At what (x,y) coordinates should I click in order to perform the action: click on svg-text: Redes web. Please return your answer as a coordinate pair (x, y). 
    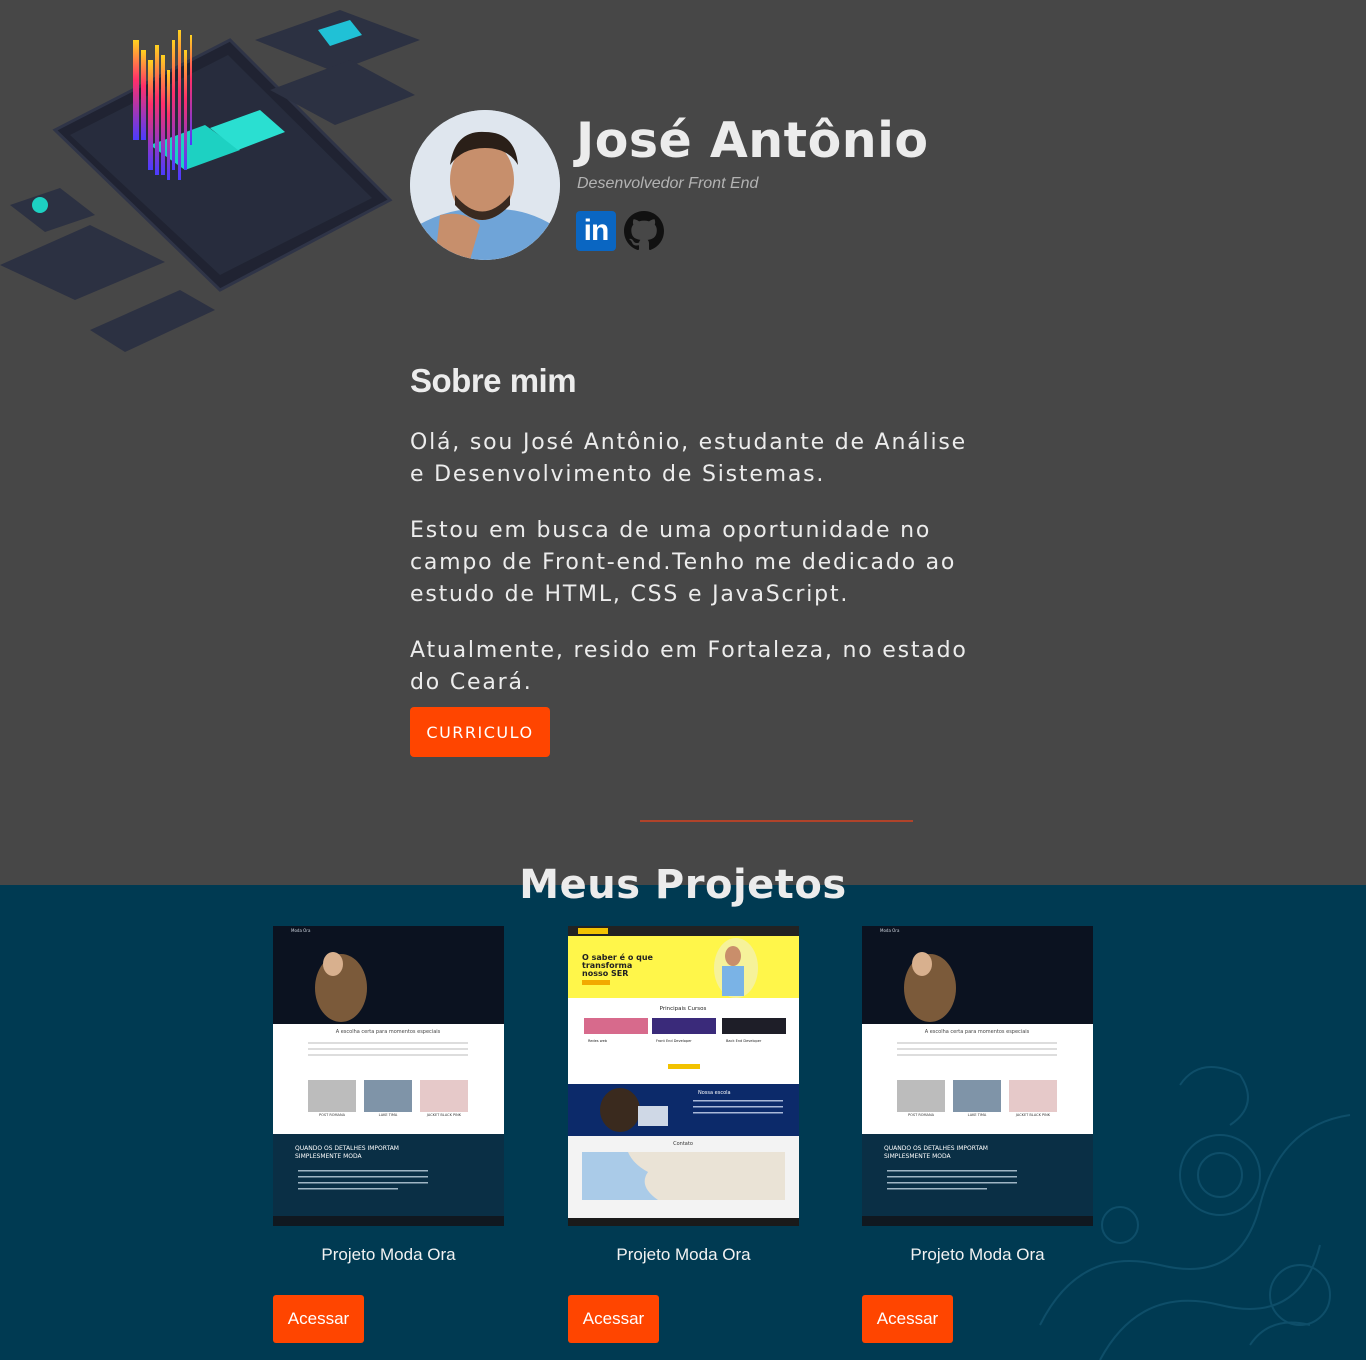
    Looking at the image, I should click on (598, 1041).